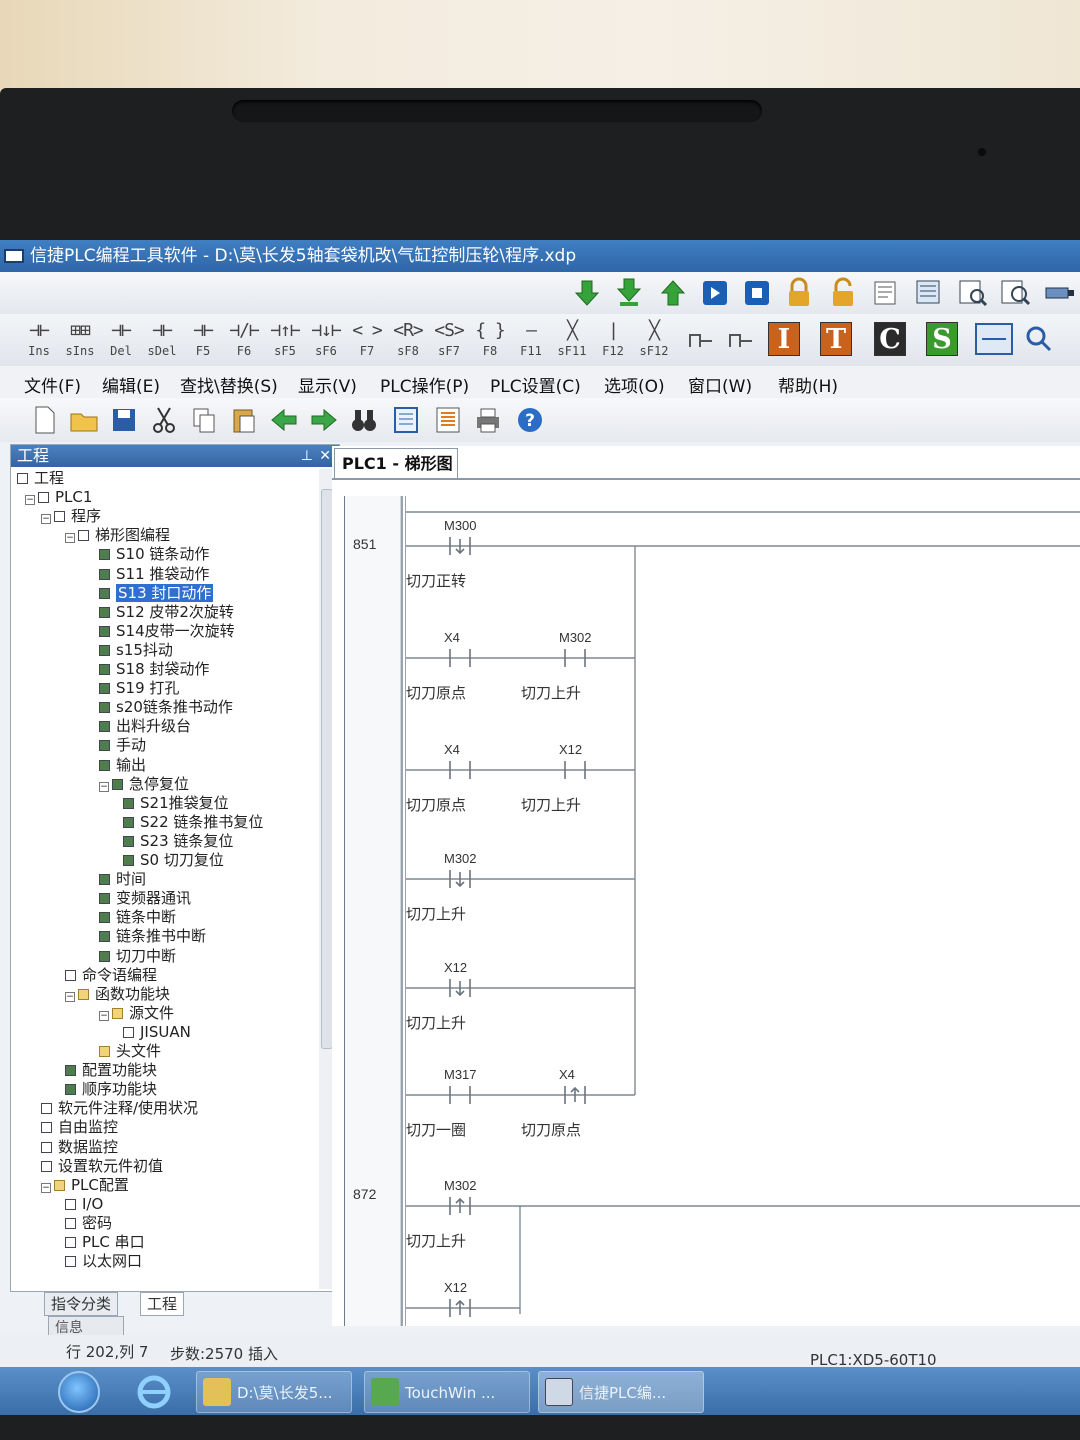  What do you see at coordinates (166, 707) in the screenshot?
I see `tree-node: s20链条推书动作` at bounding box center [166, 707].